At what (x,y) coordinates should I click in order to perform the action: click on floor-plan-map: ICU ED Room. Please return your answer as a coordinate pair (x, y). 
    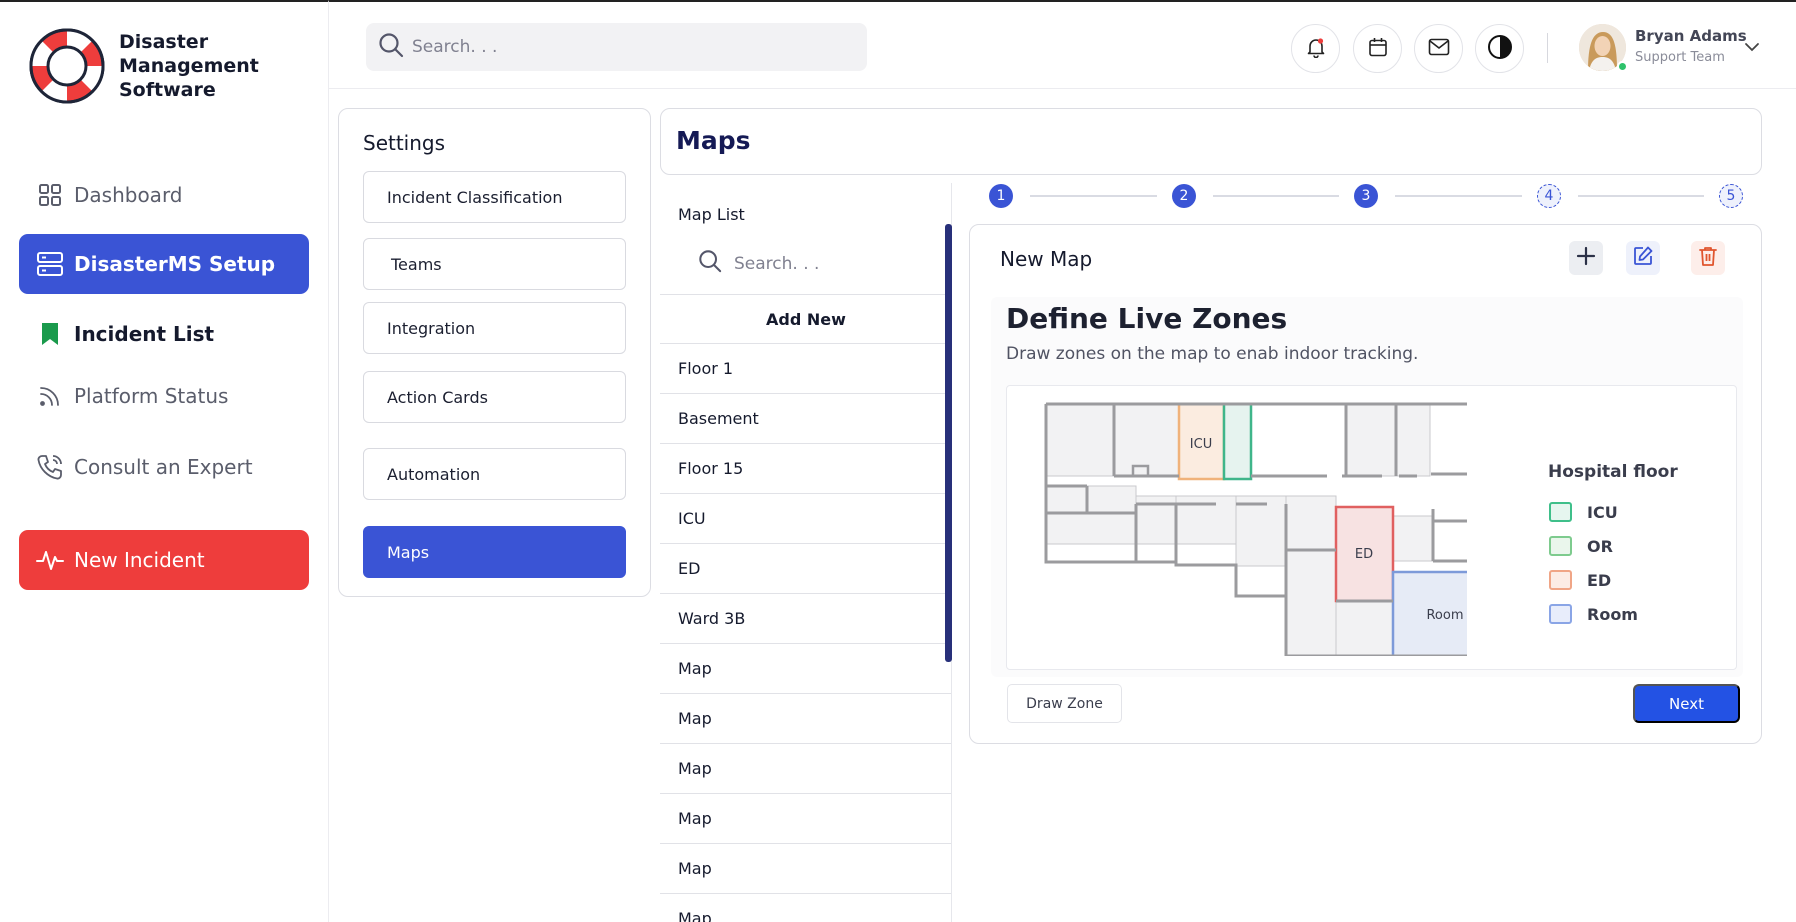
    Looking at the image, I should click on (1237, 521).